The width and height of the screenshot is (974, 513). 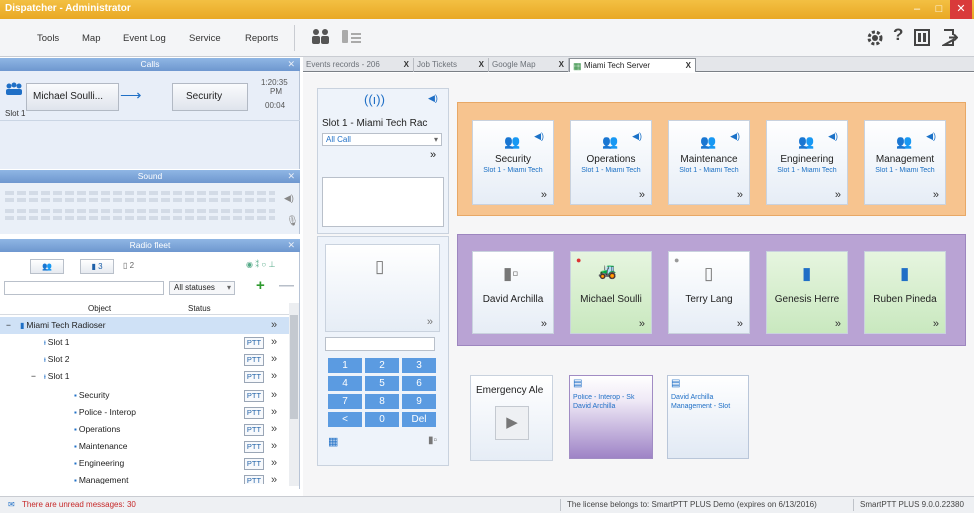 What do you see at coordinates (419, 419) in the screenshot?
I see `keypad-key-delete: Del` at bounding box center [419, 419].